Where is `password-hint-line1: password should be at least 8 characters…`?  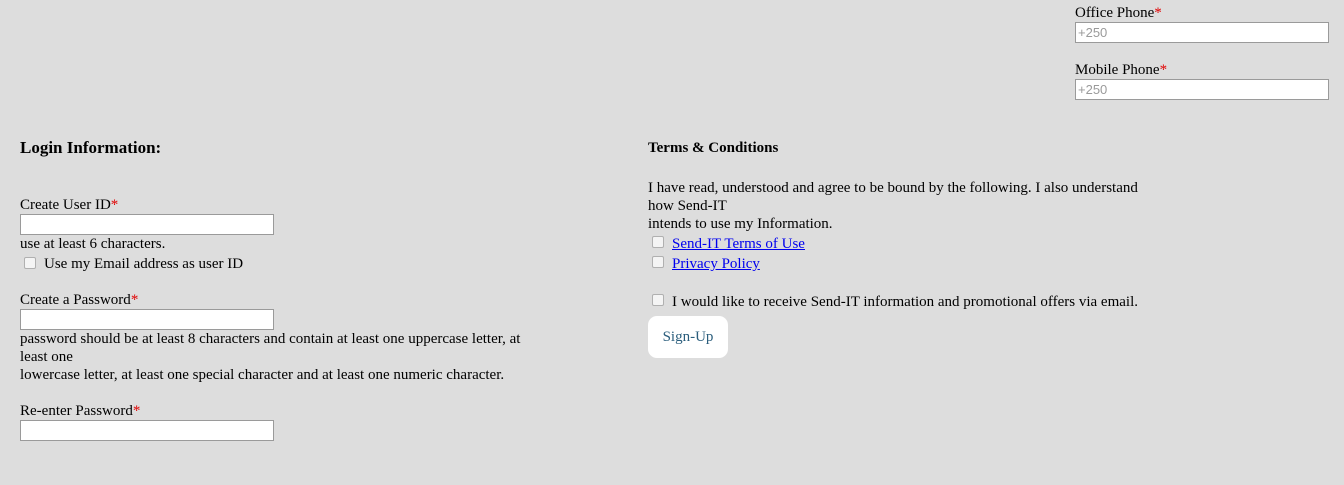 password-hint-line1: password should be at least 8 characters… is located at coordinates (270, 339).